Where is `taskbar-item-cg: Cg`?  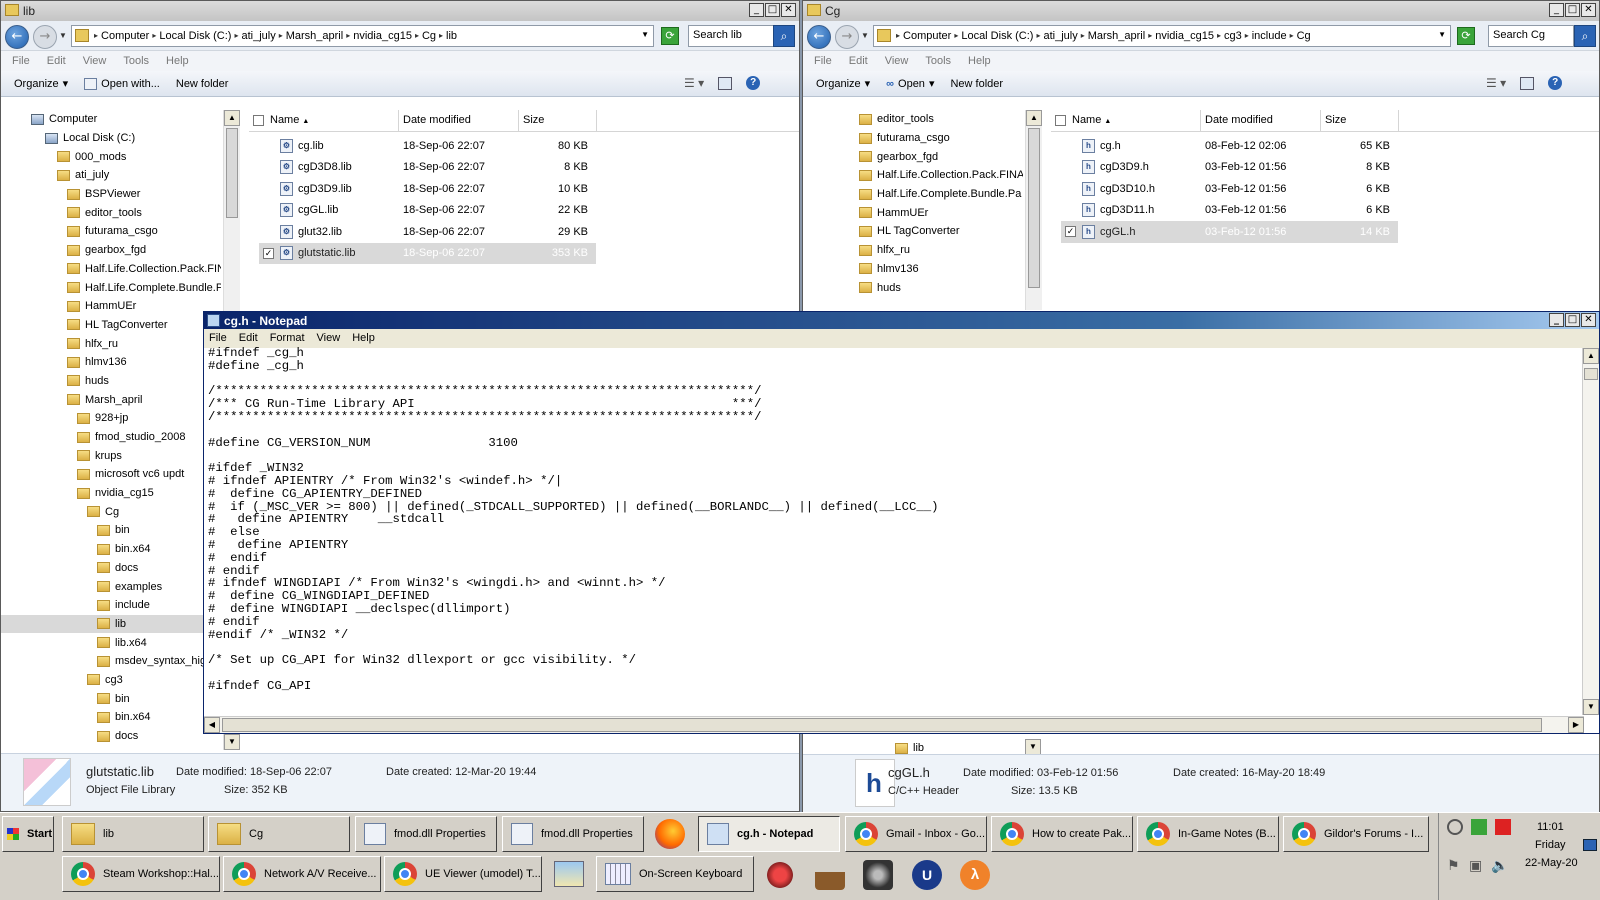
taskbar-item-cg: Cg is located at coordinates (279, 834).